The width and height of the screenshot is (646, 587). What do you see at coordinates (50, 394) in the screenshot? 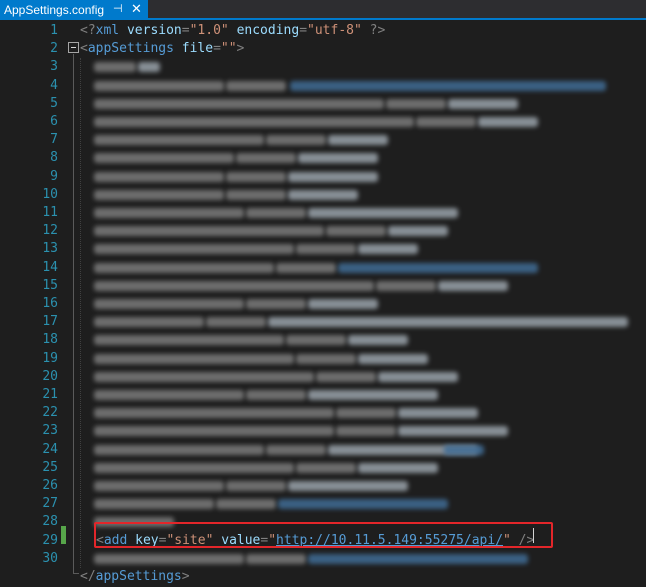
I see `line-number: 21` at bounding box center [50, 394].